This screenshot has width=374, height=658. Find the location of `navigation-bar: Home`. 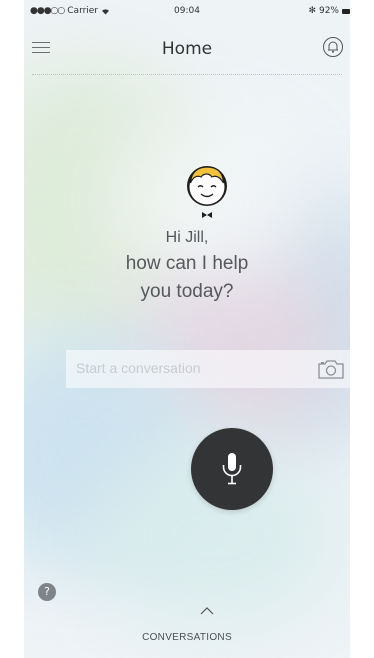

navigation-bar: Home is located at coordinates (187, 49).